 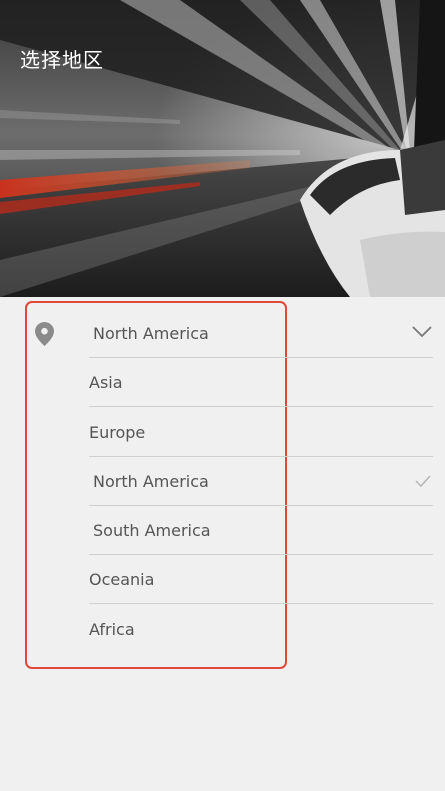 I want to click on region-option-label: South America, so click(x=152, y=530).